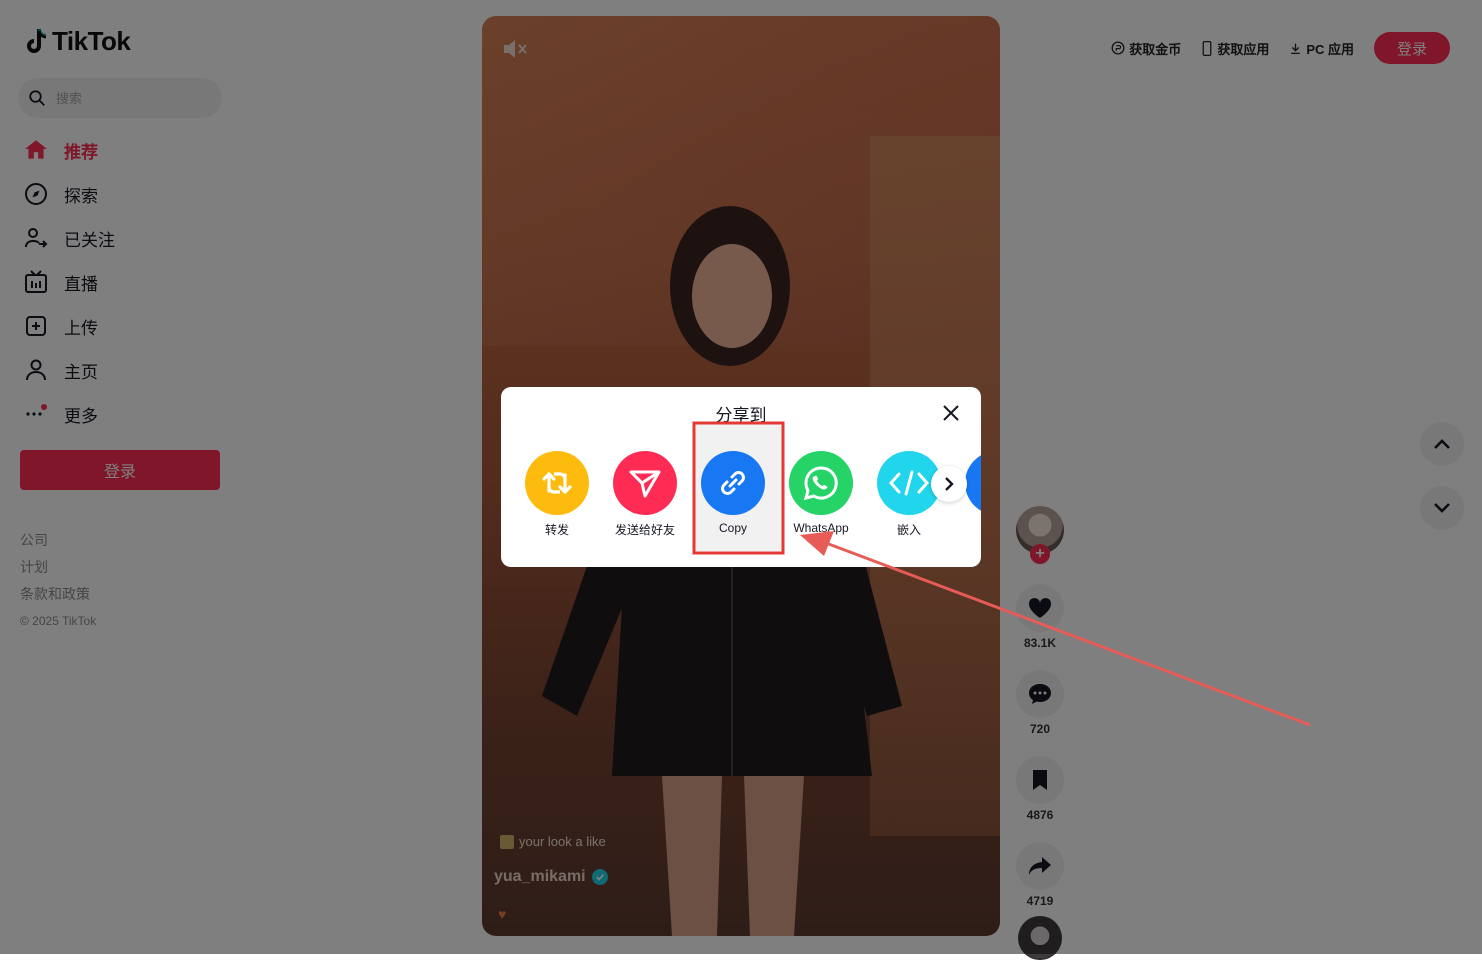  What do you see at coordinates (733, 483) in the screenshot?
I see `link-icon` at bounding box center [733, 483].